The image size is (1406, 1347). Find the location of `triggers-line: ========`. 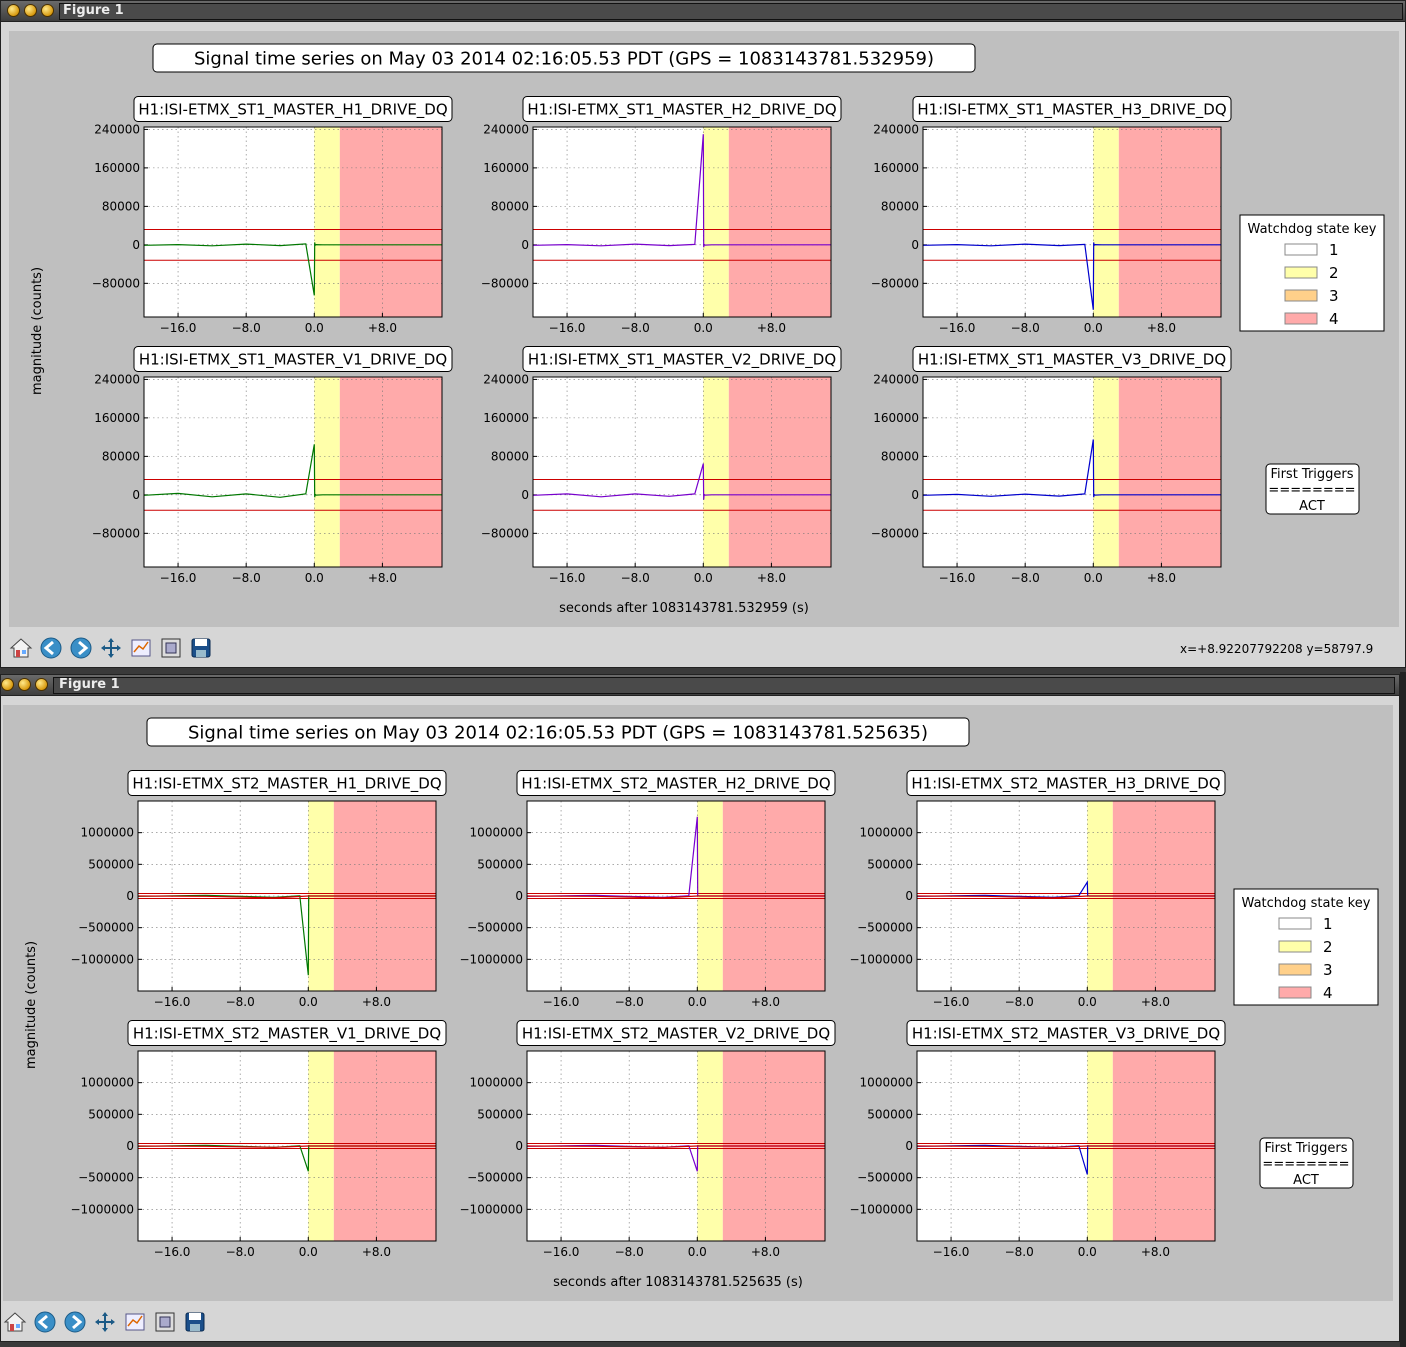

triggers-line: ======== is located at coordinates (1311, 490).